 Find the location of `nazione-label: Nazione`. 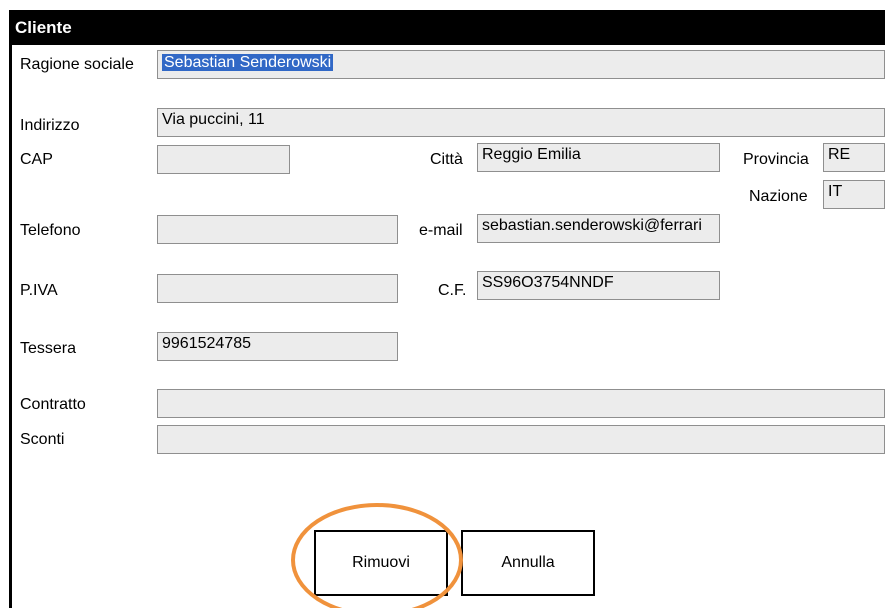

nazione-label: Nazione is located at coordinates (778, 196).